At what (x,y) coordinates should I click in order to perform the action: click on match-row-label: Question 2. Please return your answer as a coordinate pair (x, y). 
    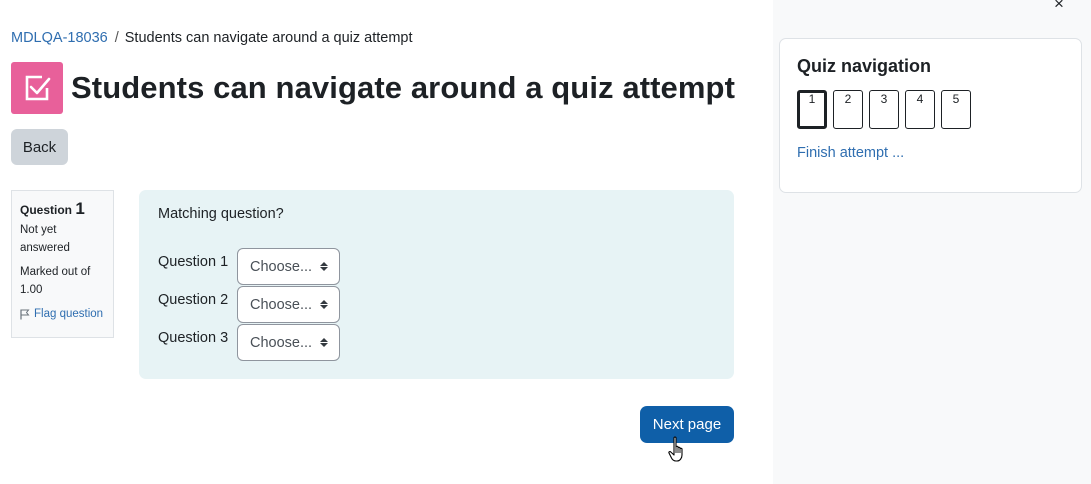
    Looking at the image, I should click on (193, 300).